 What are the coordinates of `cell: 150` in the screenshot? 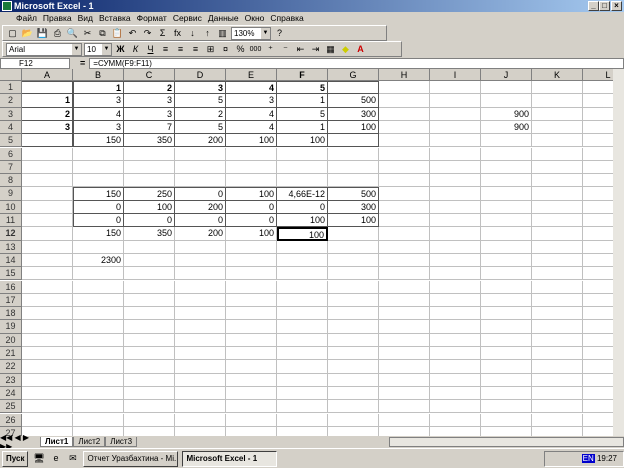 It's located at (98, 194).